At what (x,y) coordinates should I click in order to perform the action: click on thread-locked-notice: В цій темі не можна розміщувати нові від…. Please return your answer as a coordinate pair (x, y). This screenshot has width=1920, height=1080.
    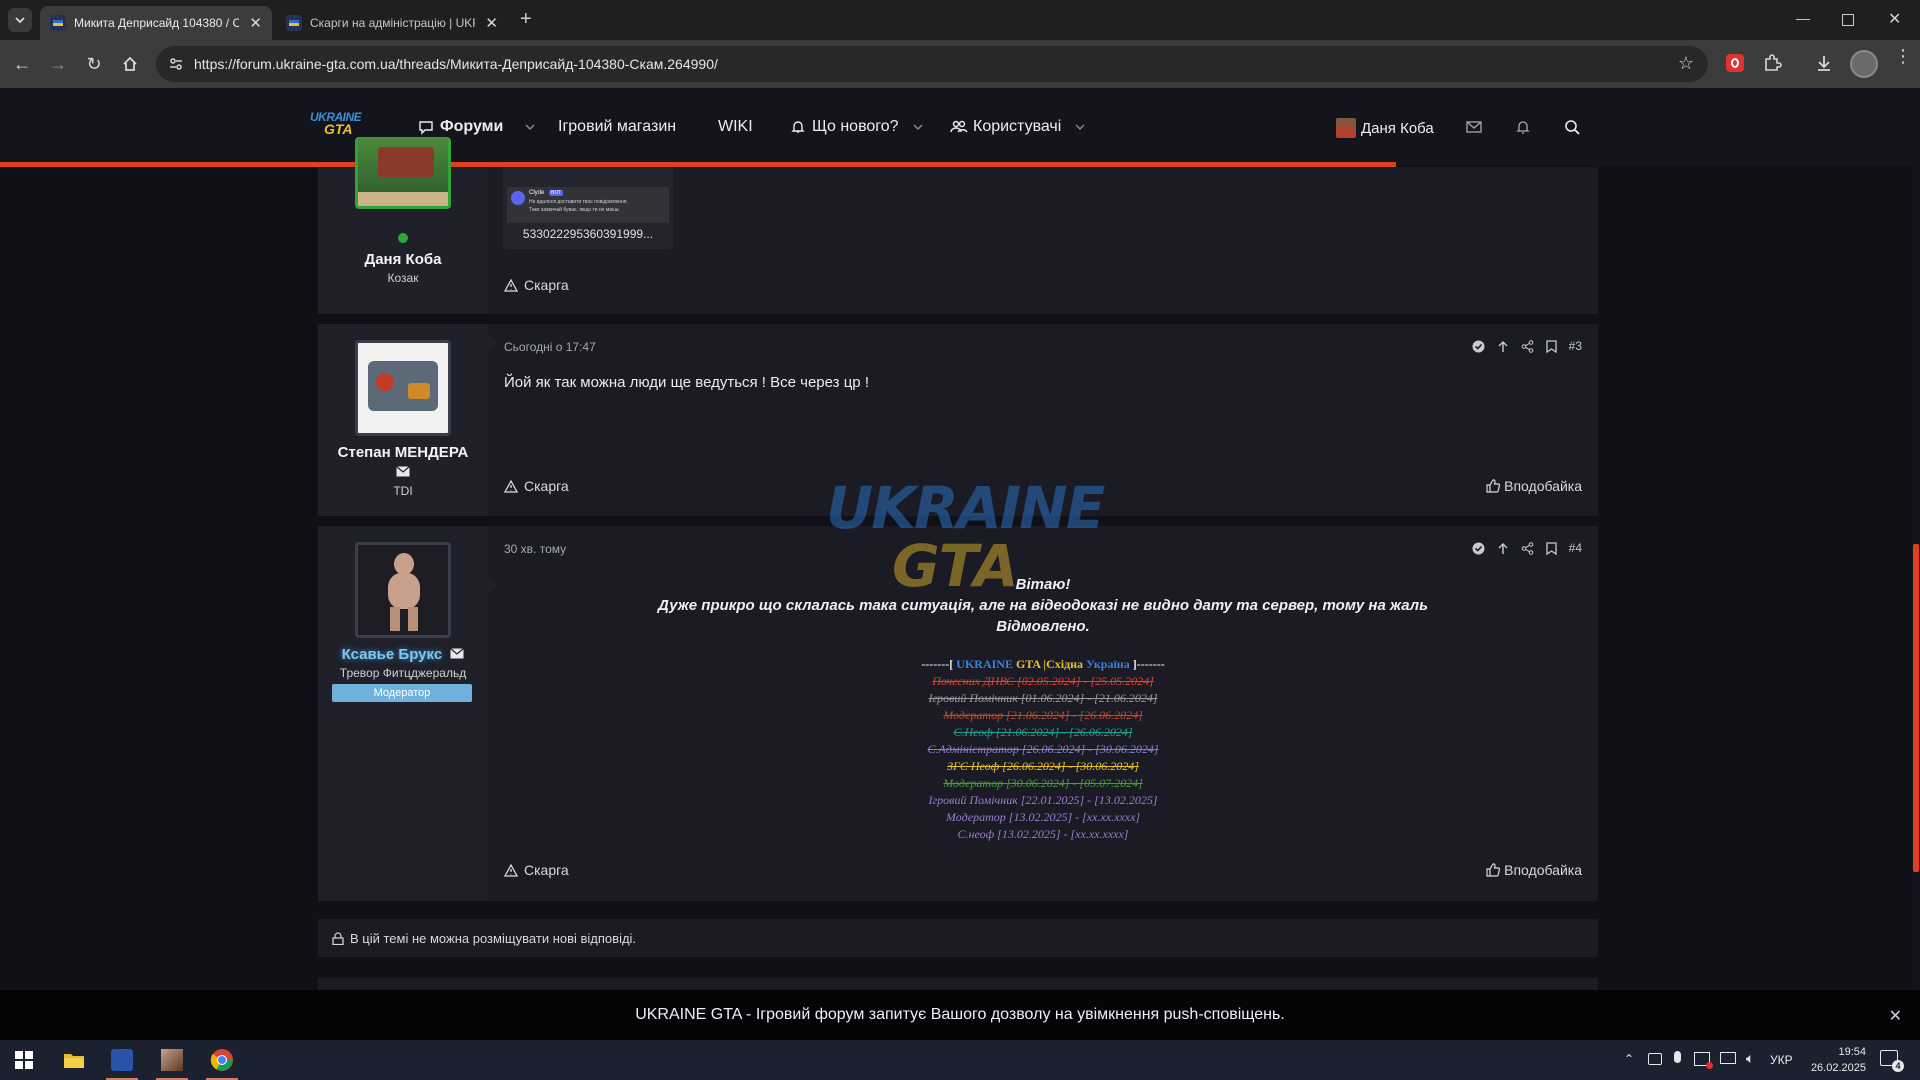
    Looking at the image, I should click on (958, 938).